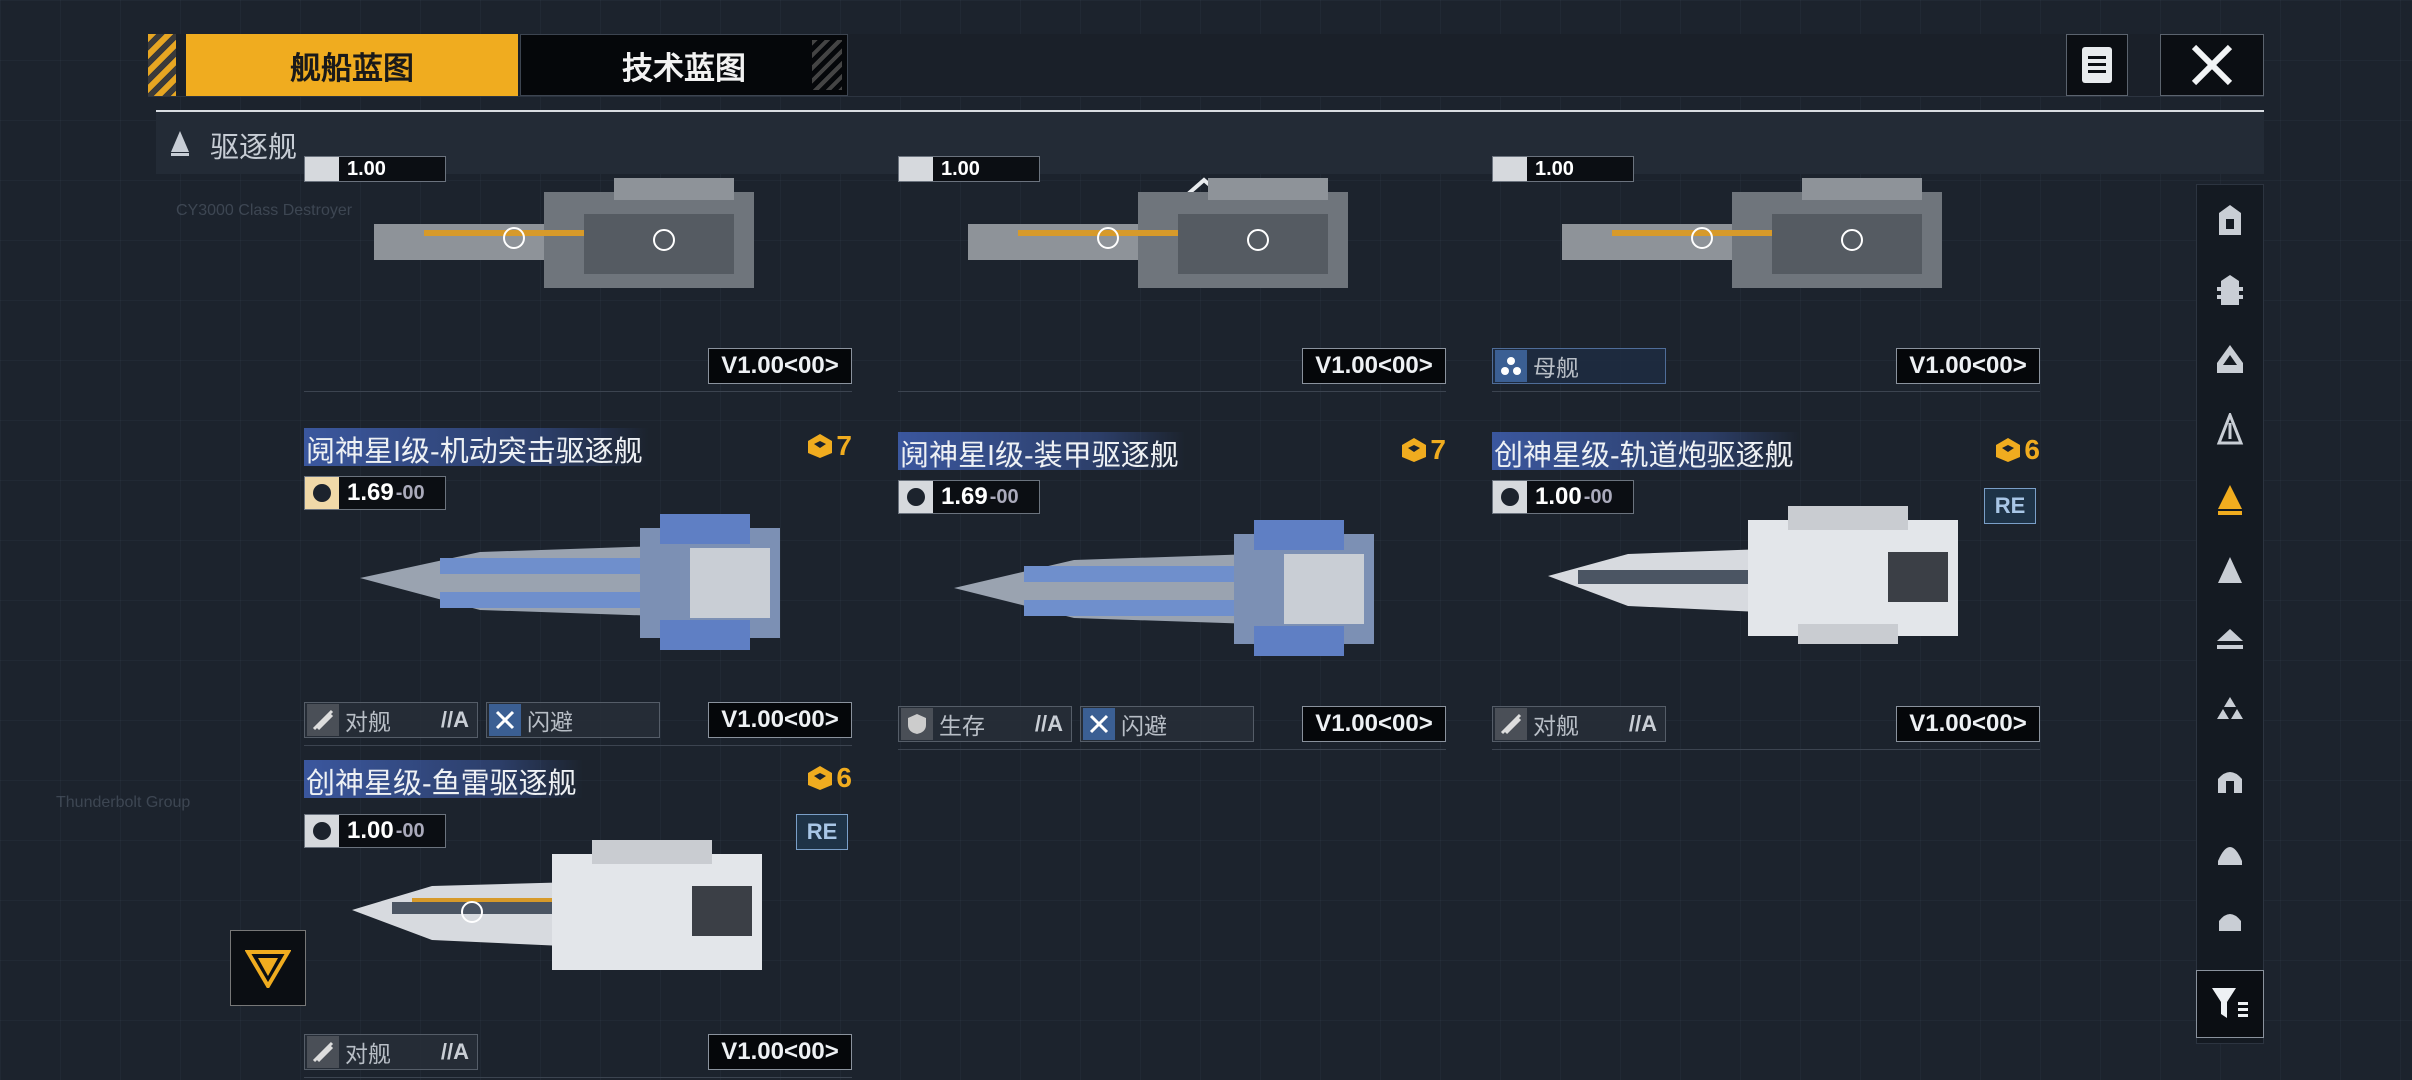 This screenshot has width=2412, height=1080. I want to click on ship-card-top-1: 1.00 V1.00<00>, so click(578, 274).